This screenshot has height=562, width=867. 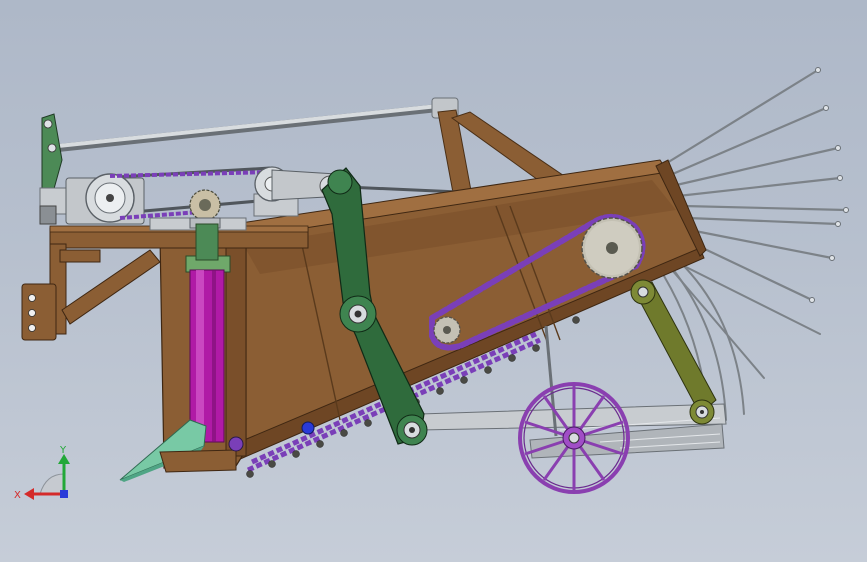 I want to click on lower-tine-icon, so click(x=742, y=343).